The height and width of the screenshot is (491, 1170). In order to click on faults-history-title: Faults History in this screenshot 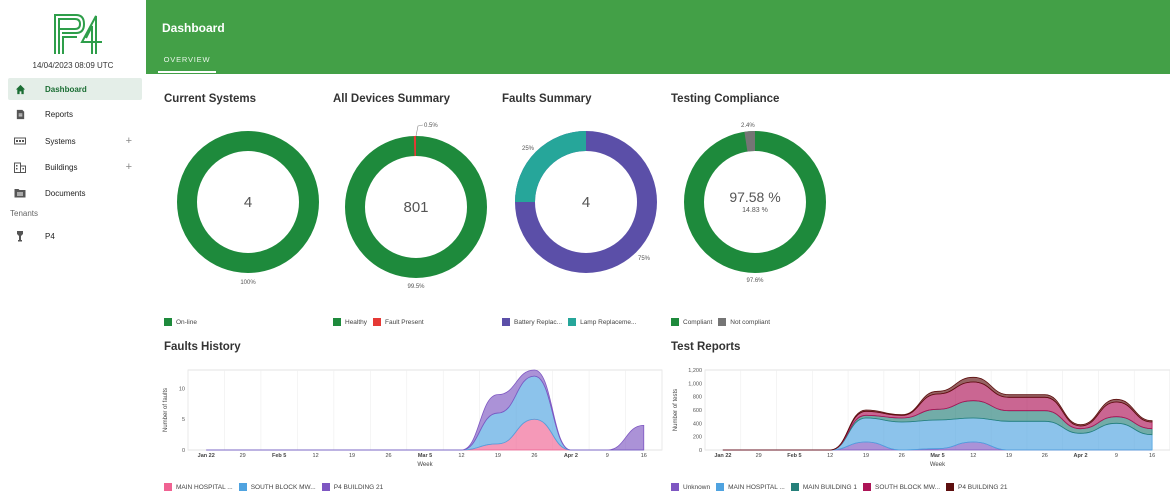, I will do `click(202, 347)`.